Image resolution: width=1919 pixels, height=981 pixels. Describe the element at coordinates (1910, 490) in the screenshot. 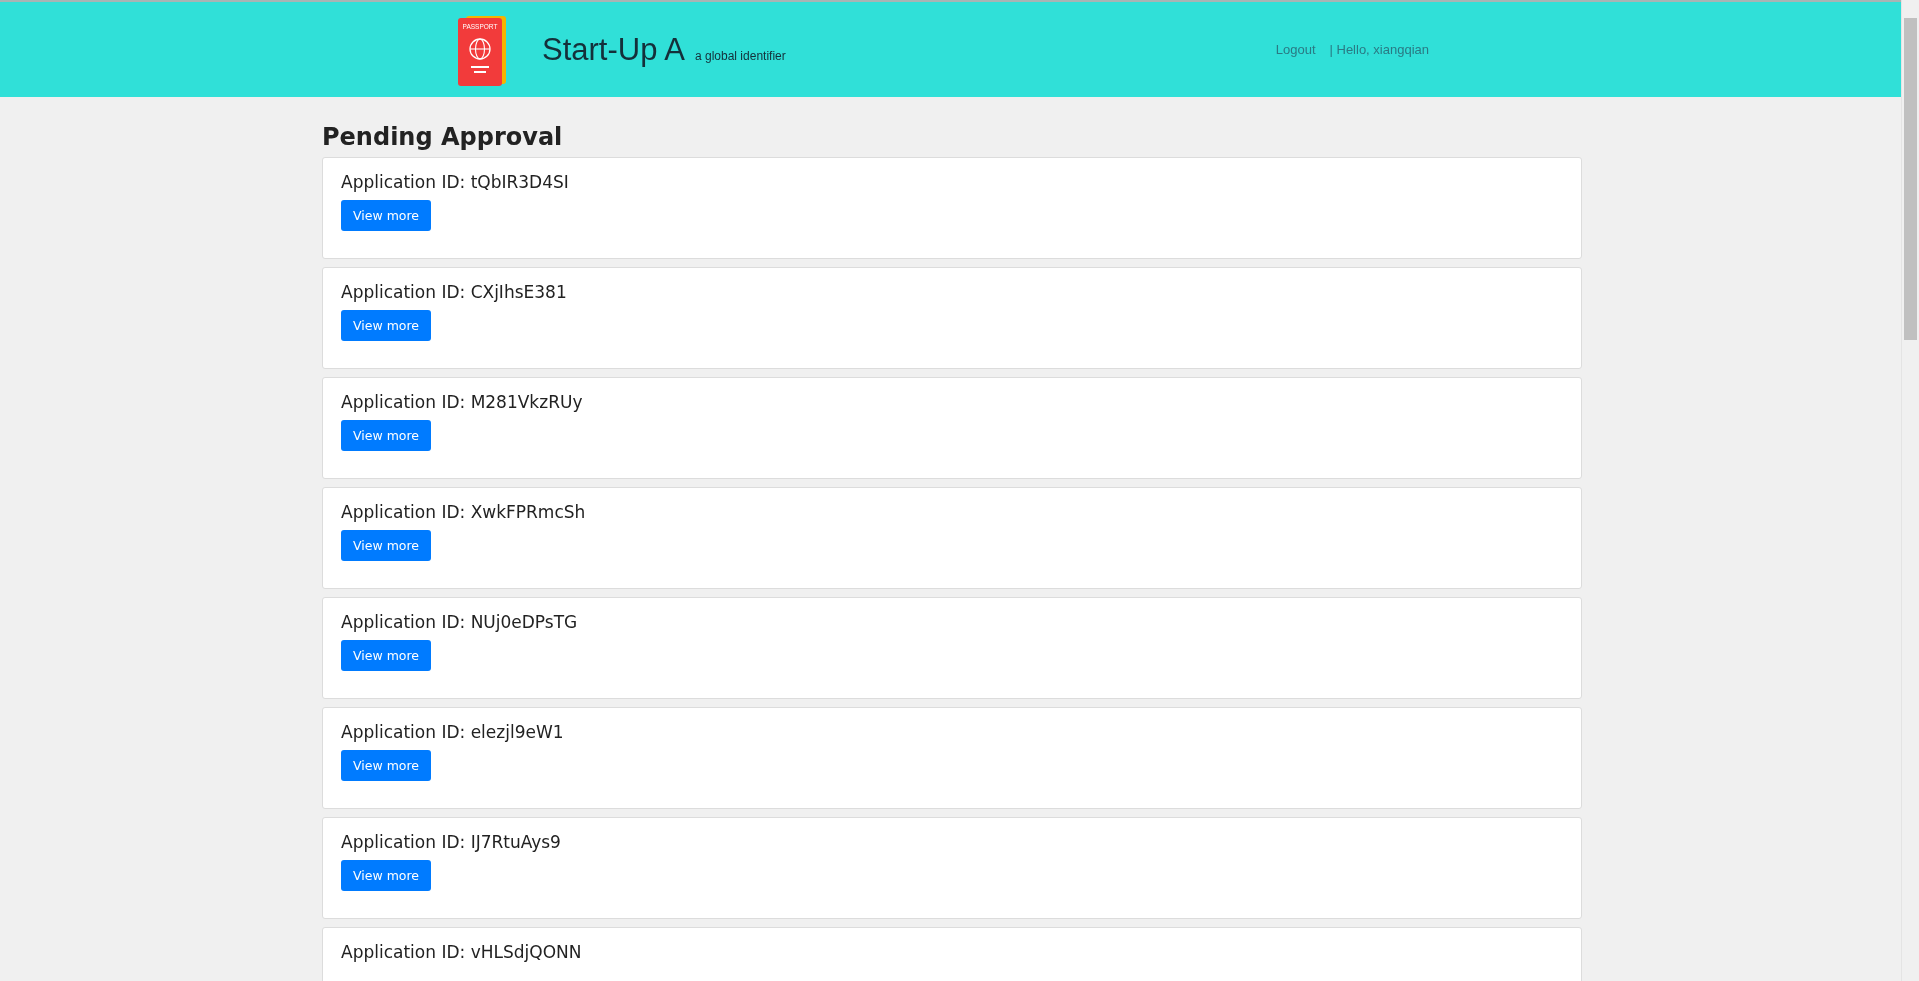

I see `scrollbar` at that location.